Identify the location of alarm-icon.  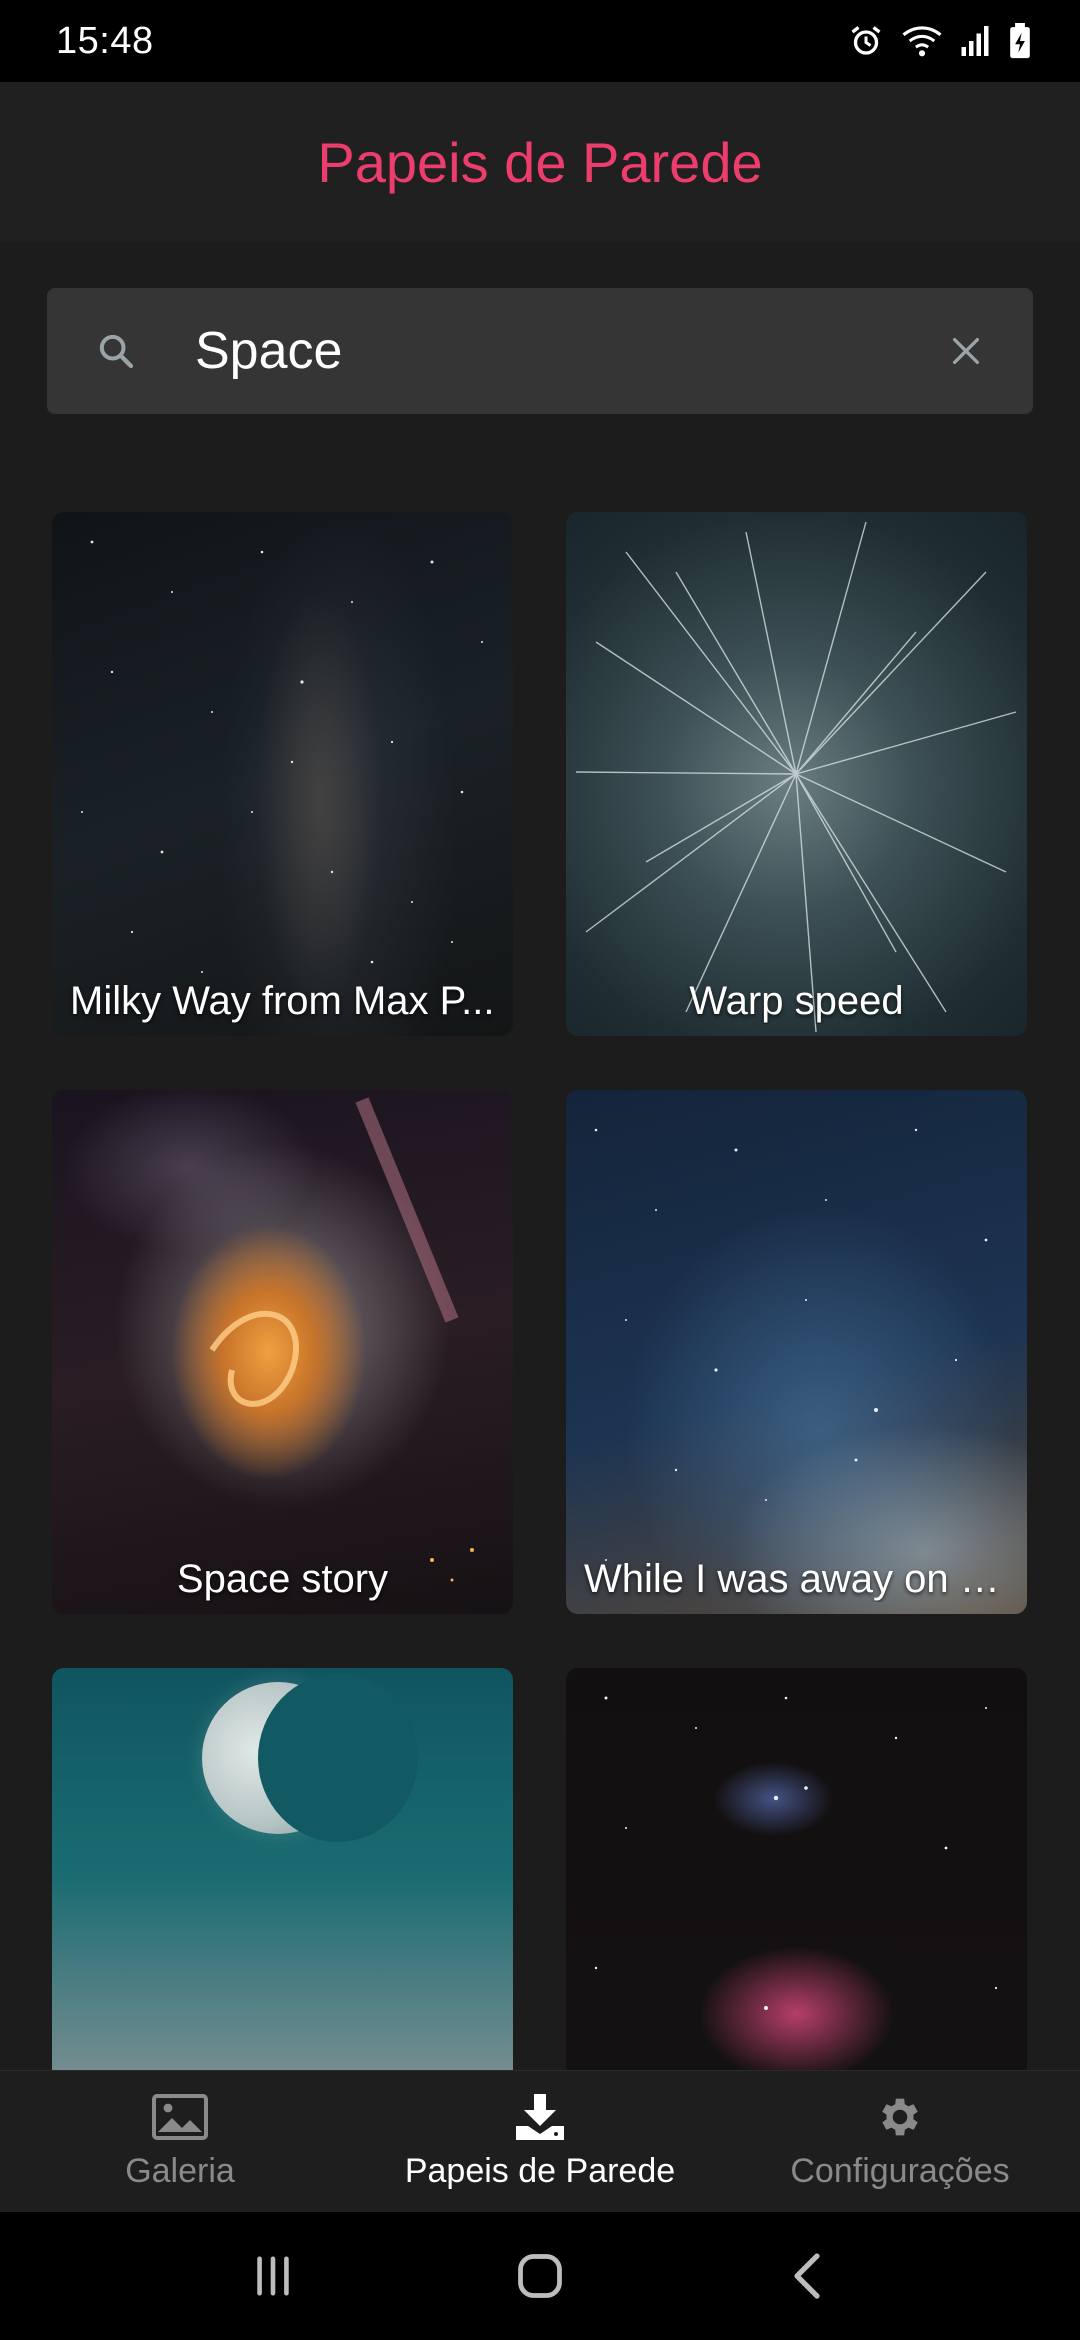
(866, 40).